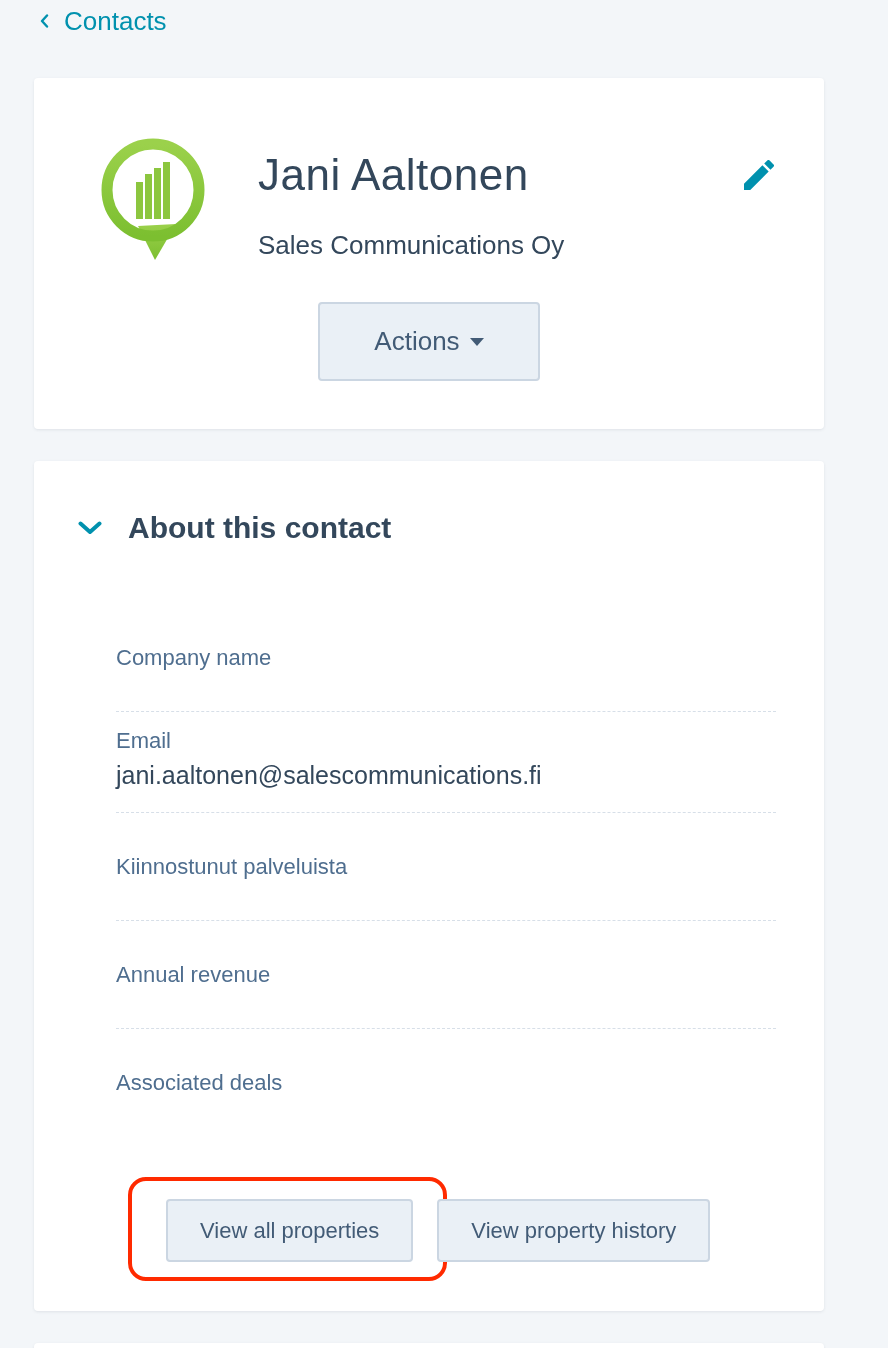 This screenshot has height=1348, width=888. What do you see at coordinates (194, 974) in the screenshot?
I see `property-label: Annual revenue` at bounding box center [194, 974].